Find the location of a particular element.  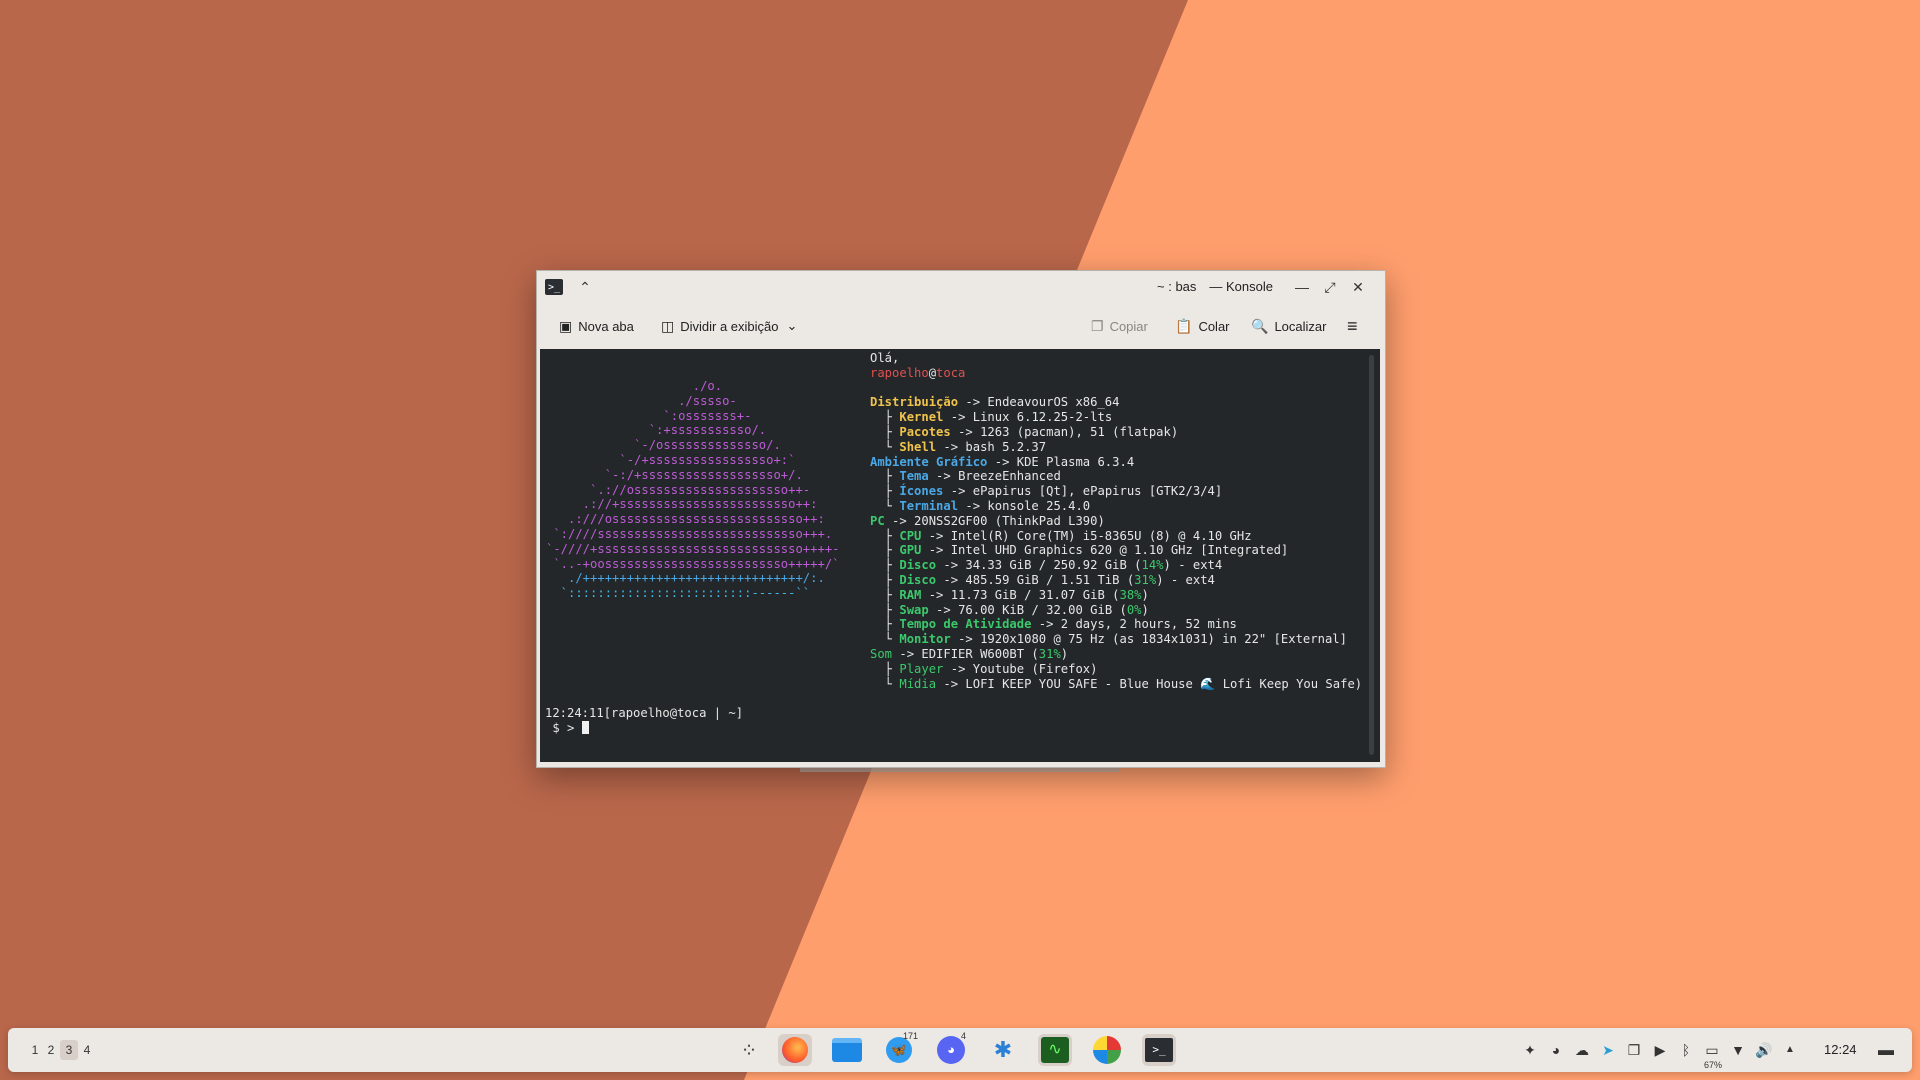

chevron-down-icon: ⌄ is located at coordinates (792, 326).